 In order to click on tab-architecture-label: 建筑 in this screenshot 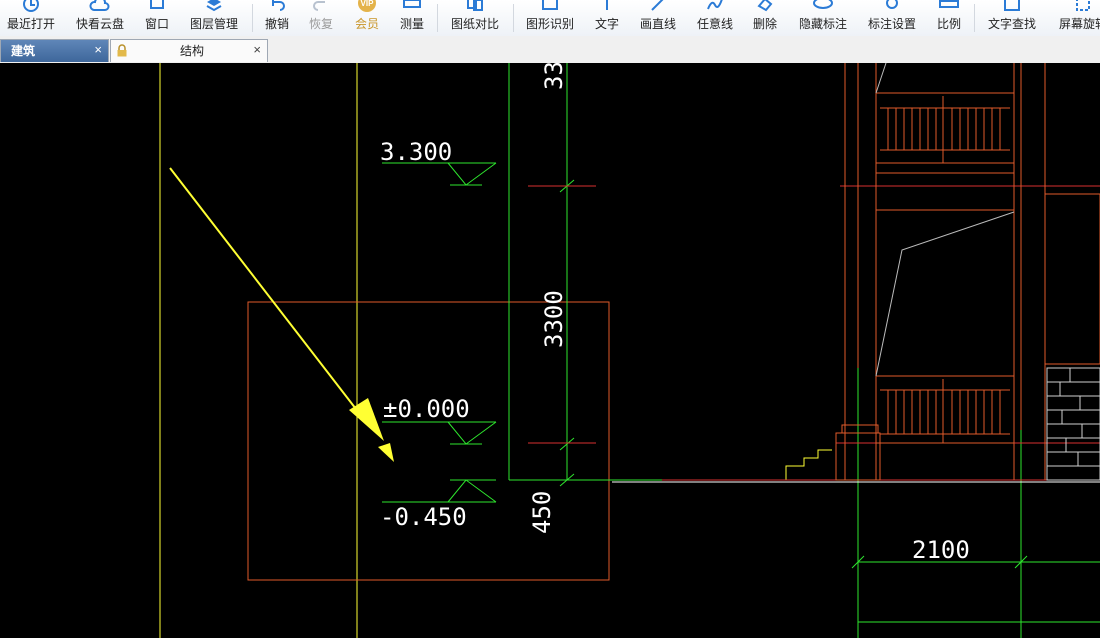, I will do `click(23, 51)`.